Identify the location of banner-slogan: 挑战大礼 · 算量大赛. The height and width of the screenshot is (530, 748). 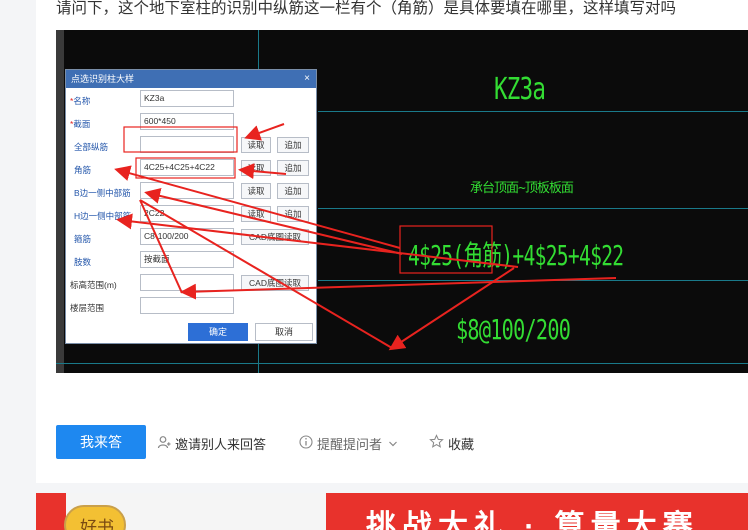
(532, 520).